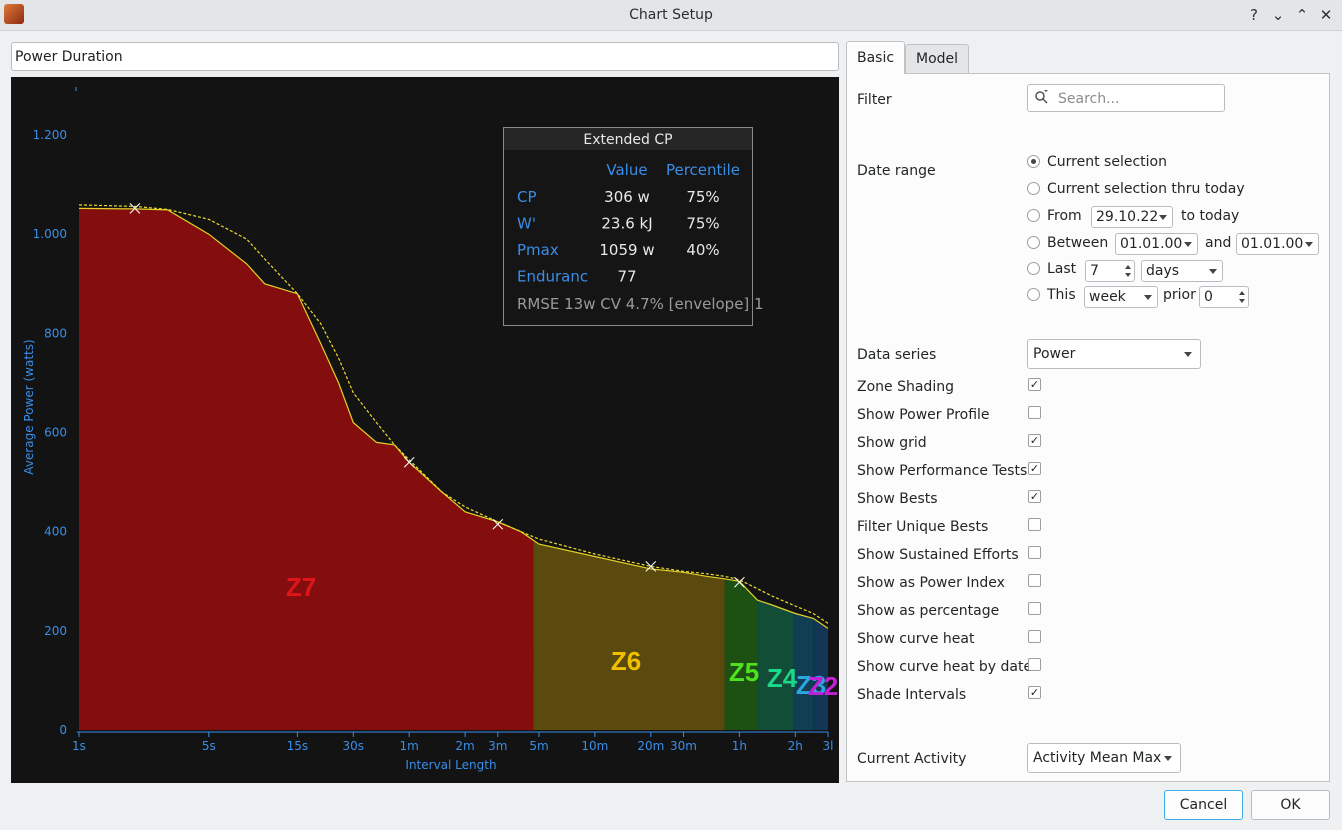  I want to click on radio-current-thru-today, so click(1033, 188).